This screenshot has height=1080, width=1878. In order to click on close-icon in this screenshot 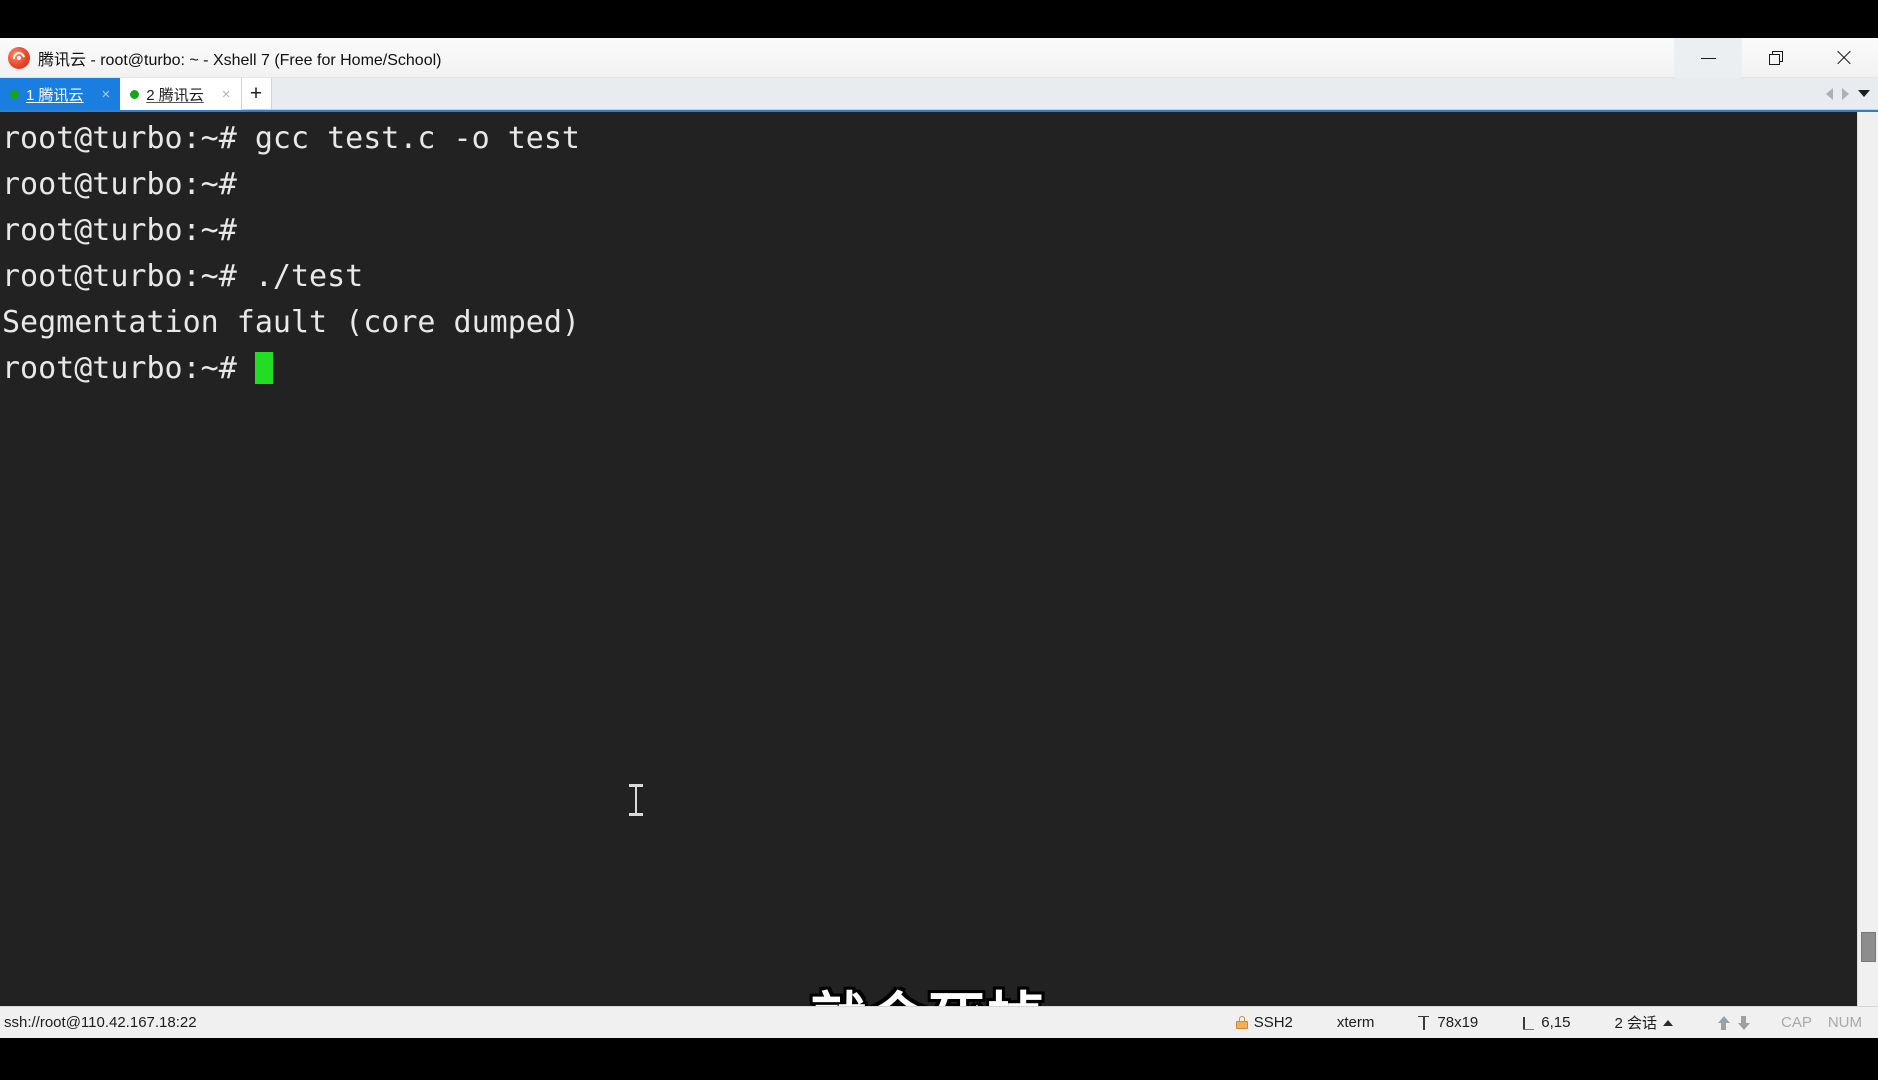, I will do `click(1844, 58)`.